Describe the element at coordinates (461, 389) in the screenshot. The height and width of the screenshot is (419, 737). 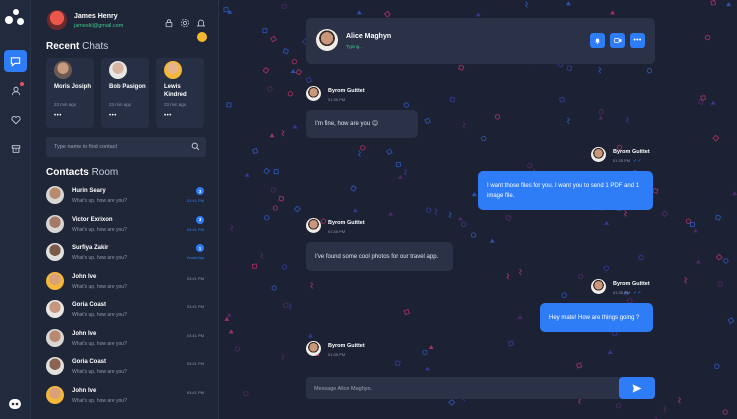
I see `message-input` at that location.